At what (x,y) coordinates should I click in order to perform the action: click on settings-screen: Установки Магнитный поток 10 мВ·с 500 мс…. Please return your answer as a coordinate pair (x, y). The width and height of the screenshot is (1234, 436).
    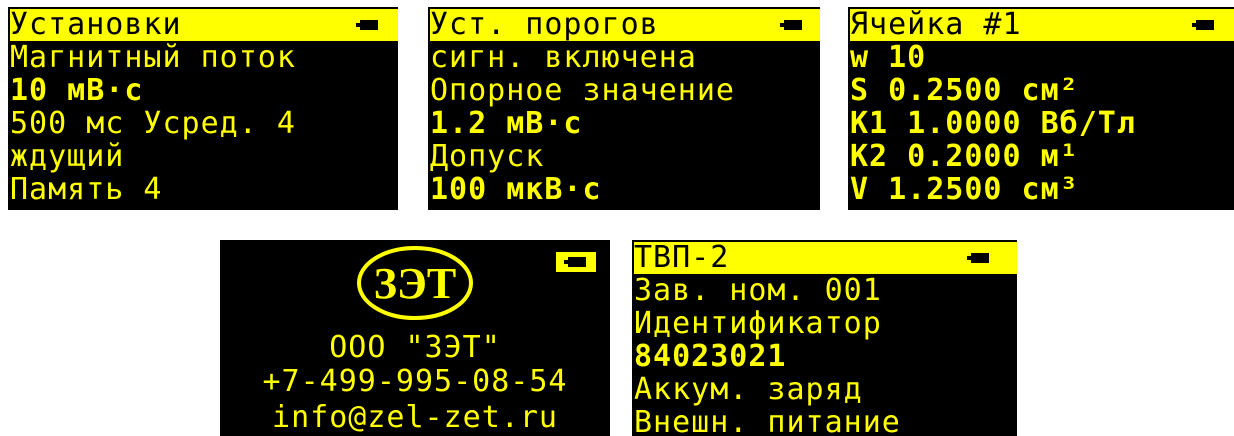
    Looking at the image, I should click on (203, 108).